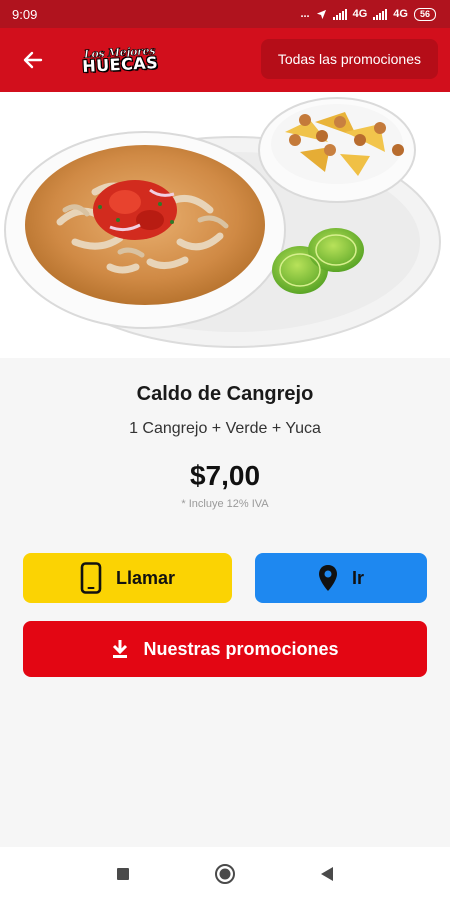 This screenshot has width=450, height=900. I want to click on download-icon, so click(120, 649).